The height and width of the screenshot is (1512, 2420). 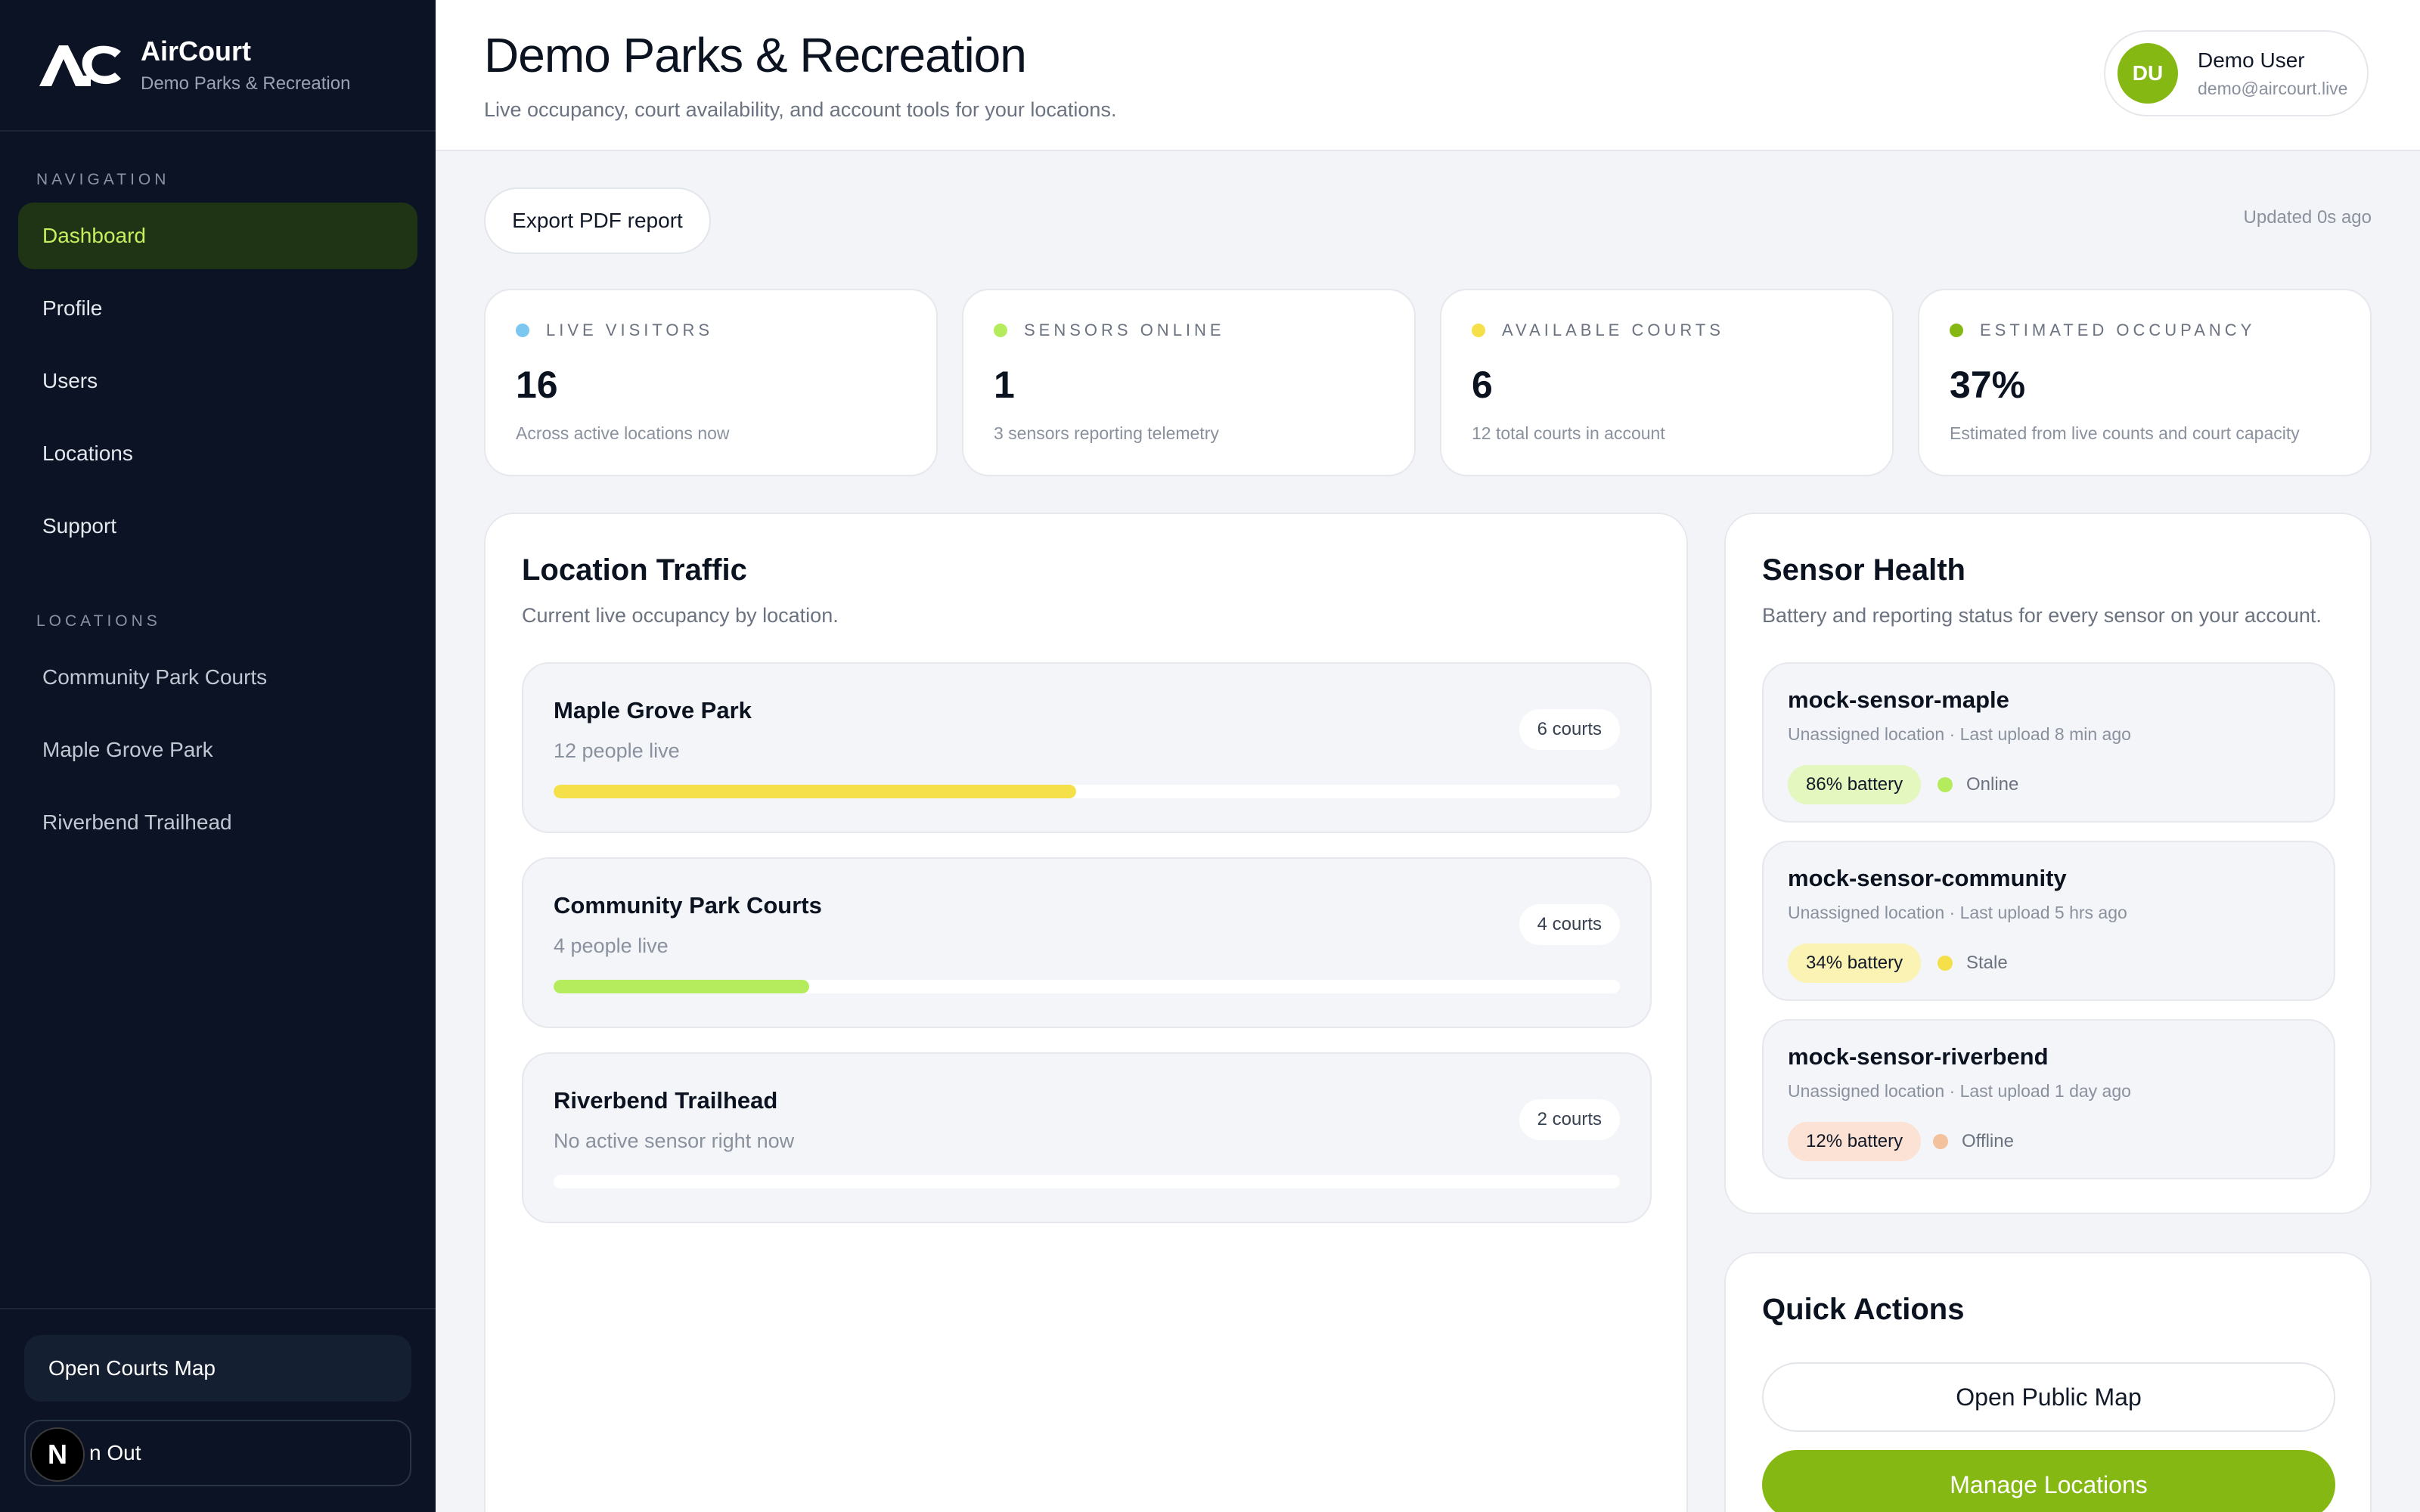 What do you see at coordinates (115, 1452) in the screenshot?
I see `sign-out-label: n Out` at bounding box center [115, 1452].